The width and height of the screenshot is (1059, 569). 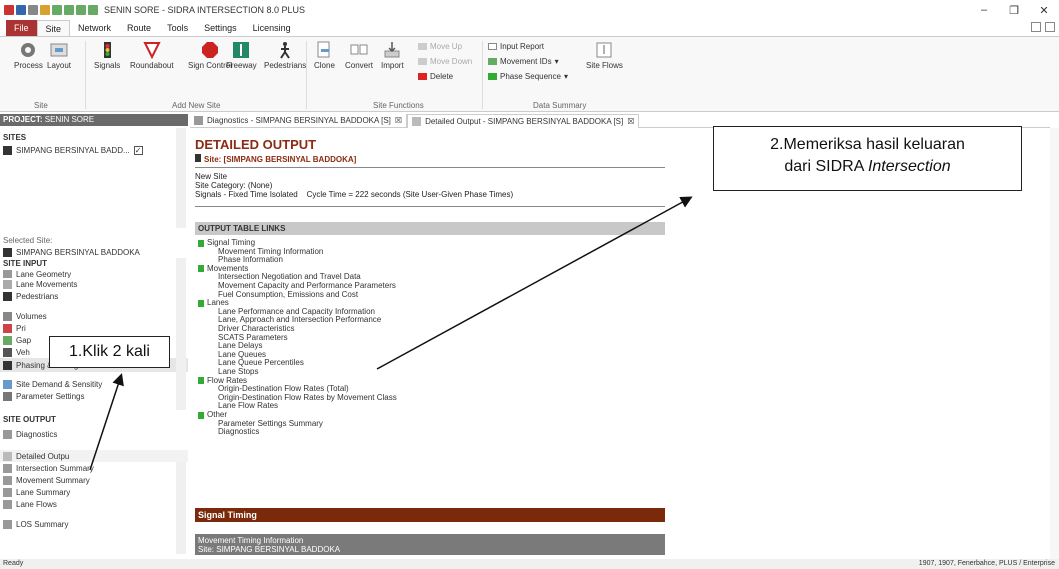 I want to click on menu-tools: Tools, so click(x=177, y=28).